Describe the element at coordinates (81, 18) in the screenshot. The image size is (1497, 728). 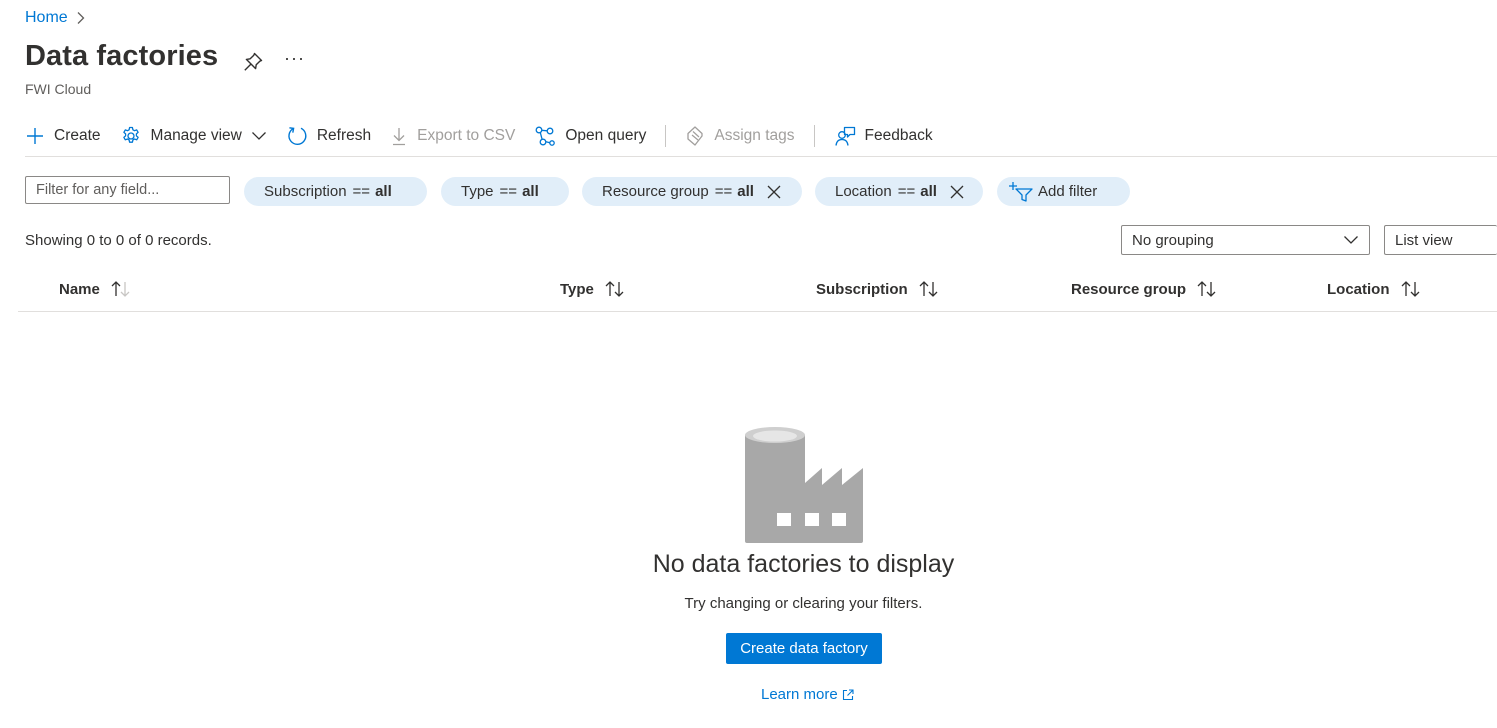
I see `chevron-right-icon` at that location.